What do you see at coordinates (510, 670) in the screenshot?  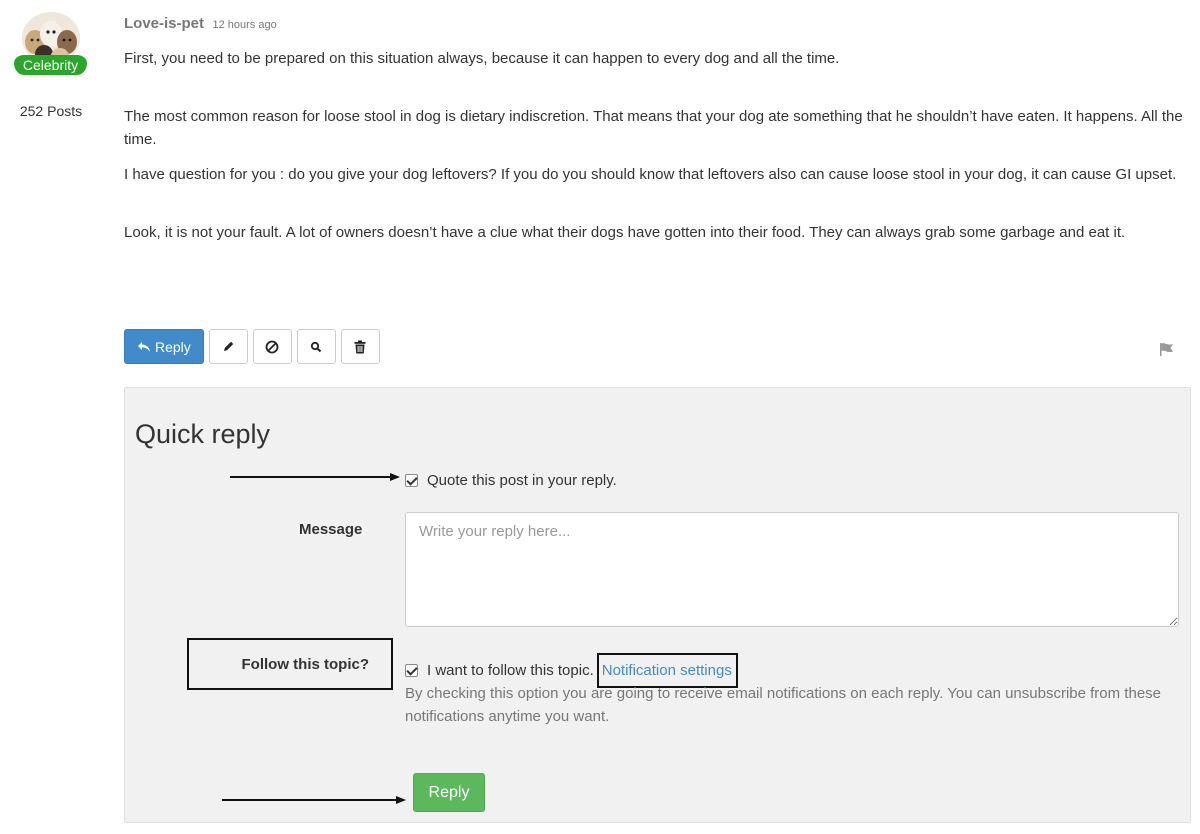 I see `follow-text: I want to follow this topic.` at bounding box center [510, 670].